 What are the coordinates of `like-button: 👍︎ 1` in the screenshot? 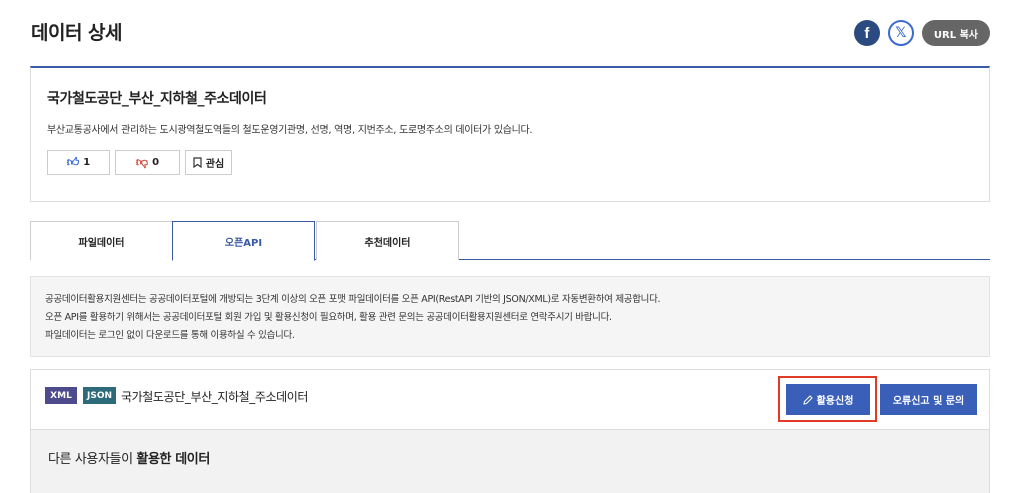 It's located at (78, 162).